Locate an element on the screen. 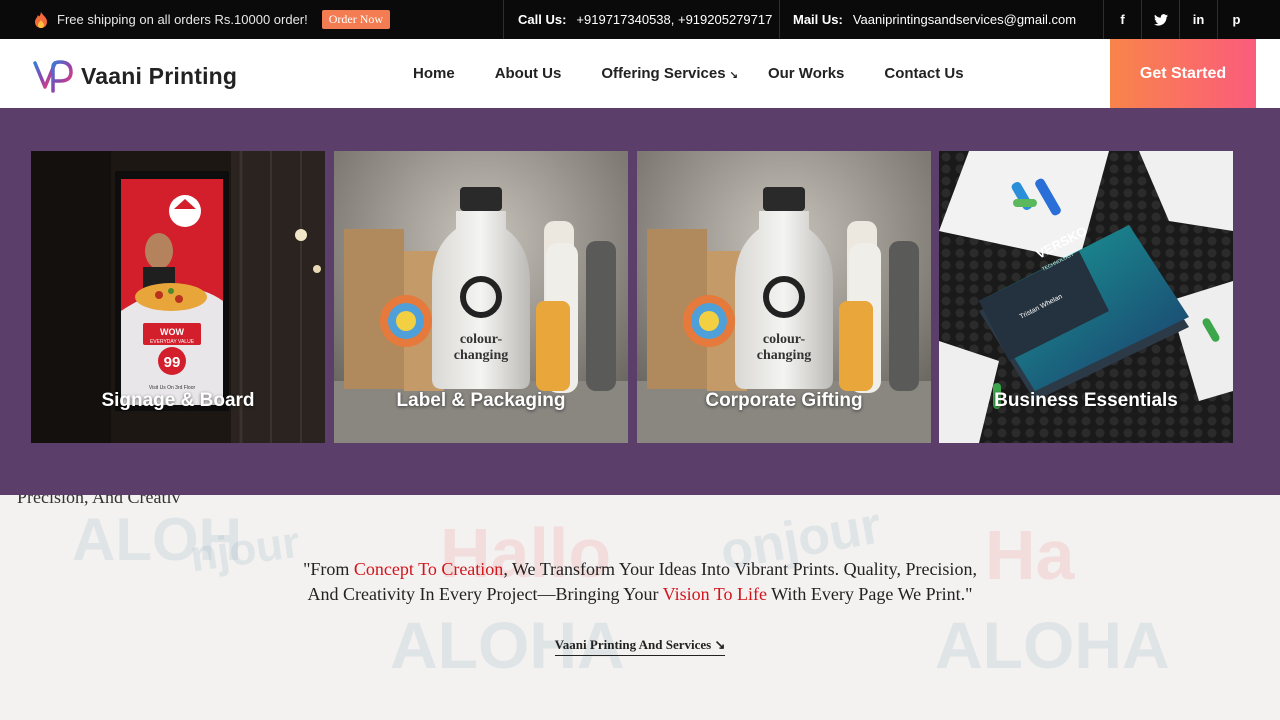  call-info: Call Us: +919717340538, +919205279717 is located at coordinates (645, 19).